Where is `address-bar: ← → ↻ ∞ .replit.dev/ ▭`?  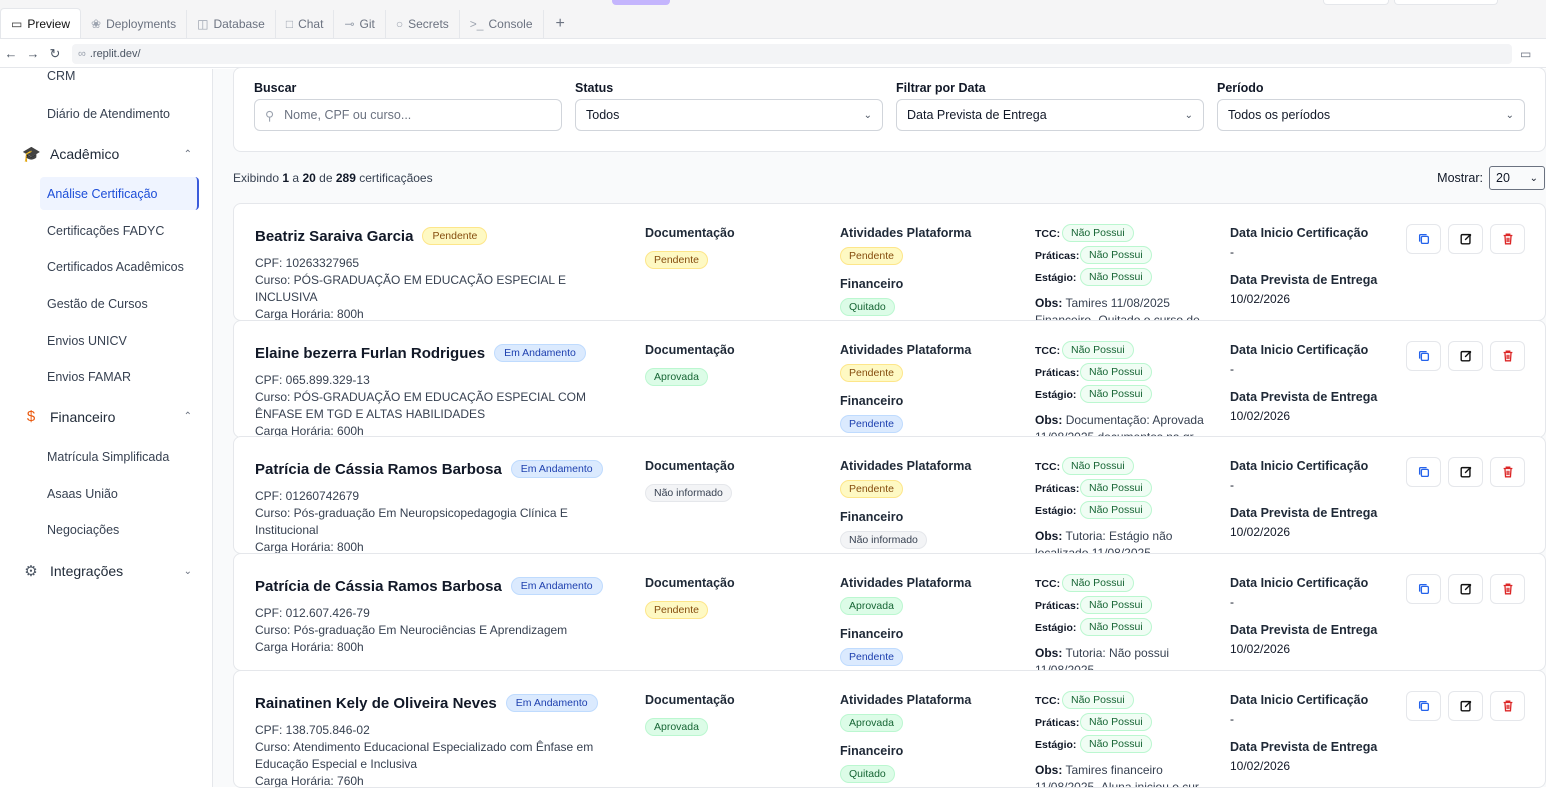
address-bar: ← → ↻ ∞ .replit.dev/ ▭ is located at coordinates (773, 54).